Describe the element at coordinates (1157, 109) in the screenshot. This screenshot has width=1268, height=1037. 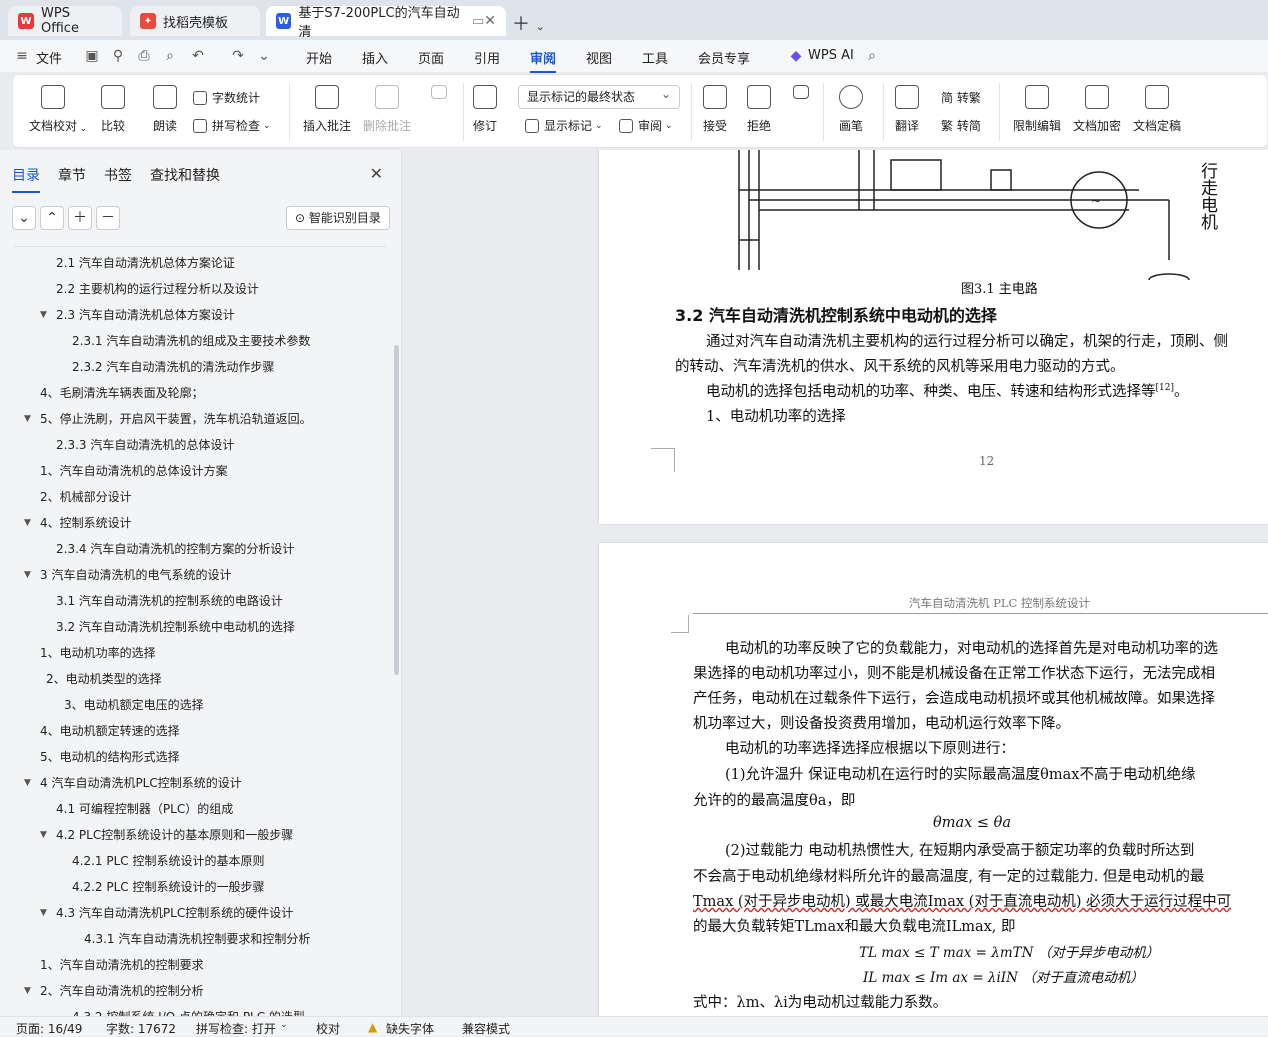
I see `finalize-doc-button: 文档定稿` at that location.